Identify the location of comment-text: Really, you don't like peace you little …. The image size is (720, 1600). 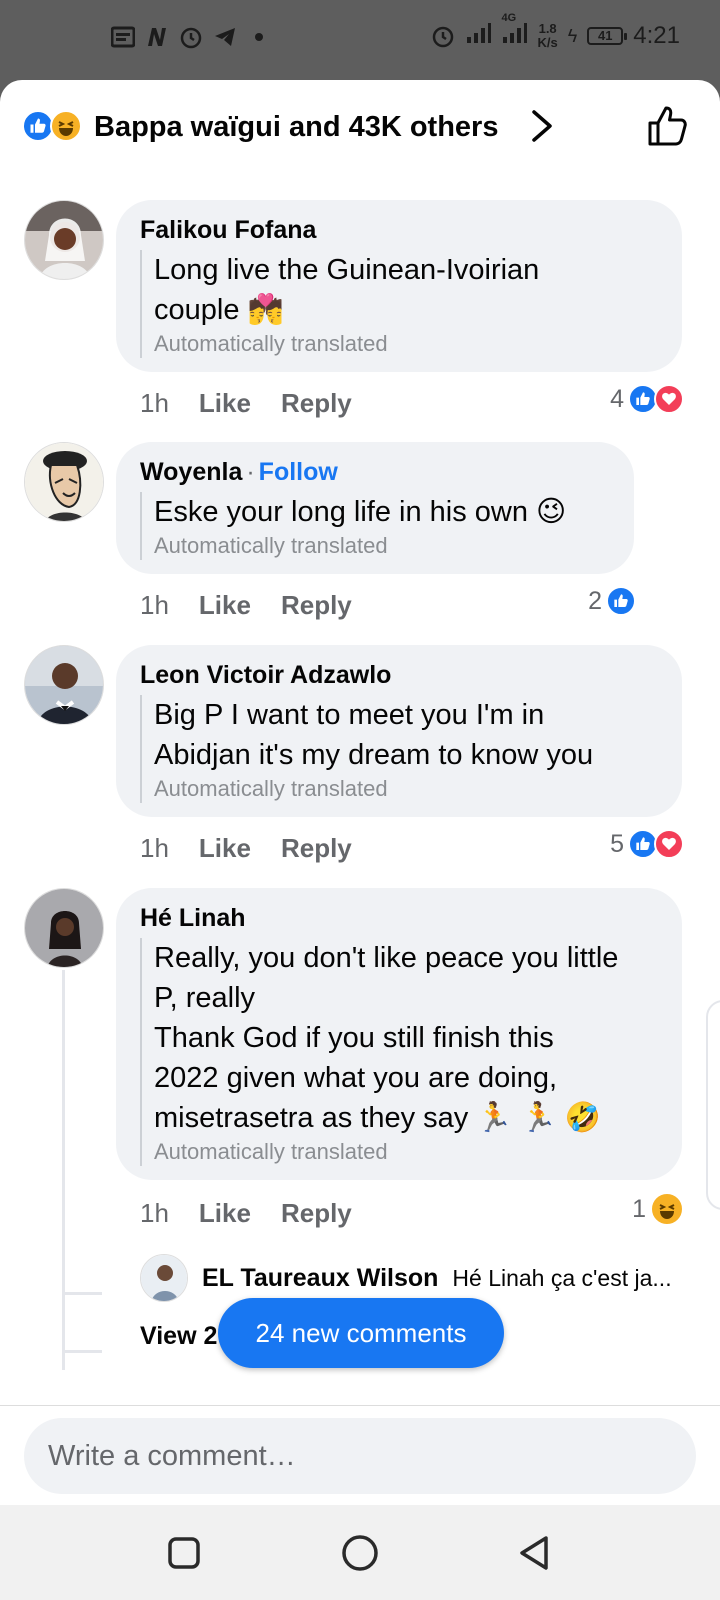
(386, 1038).